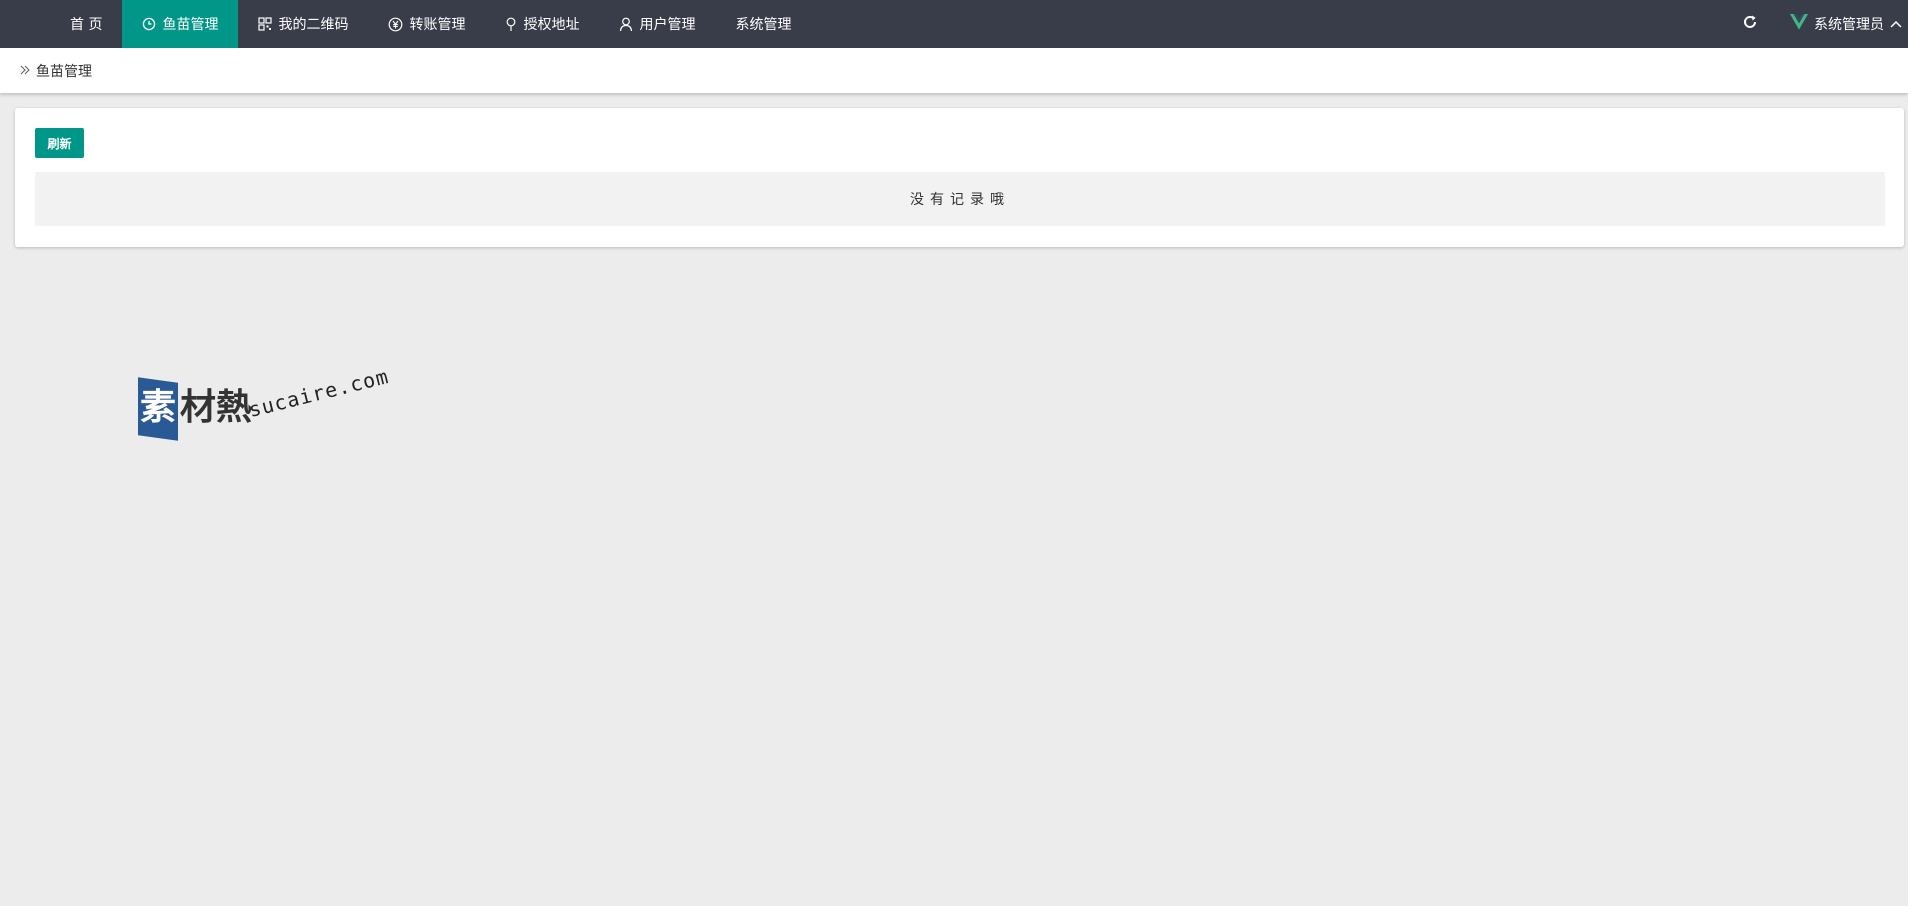 Image resolution: width=1908 pixels, height=906 pixels. I want to click on nav-item-fish-fry: 鱼苗管理, so click(180, 24).